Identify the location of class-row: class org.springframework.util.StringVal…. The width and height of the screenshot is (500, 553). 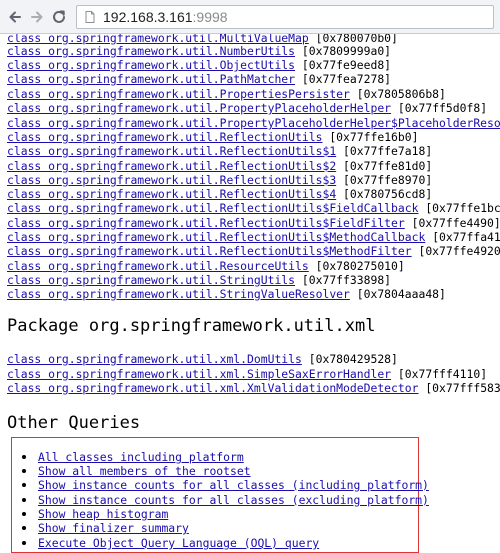
(226, 294).